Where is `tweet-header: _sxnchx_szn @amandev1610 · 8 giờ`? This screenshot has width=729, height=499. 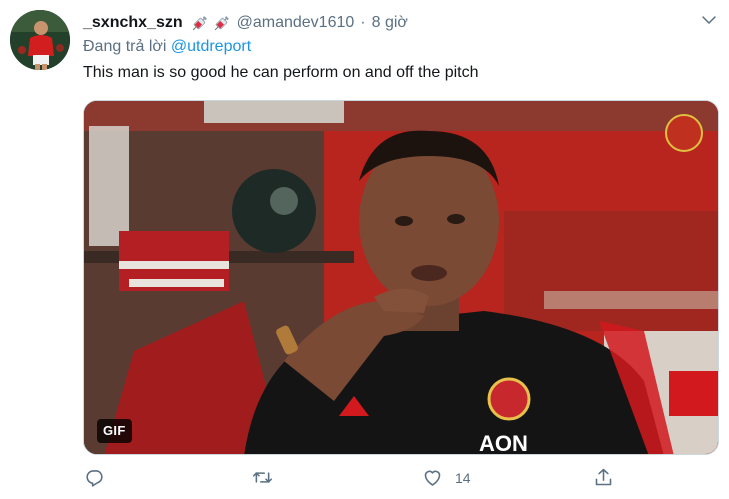 tweet-header: _sxnchx_szn @amandev1610 · 8 giờ is located at coordinates (245, 23).